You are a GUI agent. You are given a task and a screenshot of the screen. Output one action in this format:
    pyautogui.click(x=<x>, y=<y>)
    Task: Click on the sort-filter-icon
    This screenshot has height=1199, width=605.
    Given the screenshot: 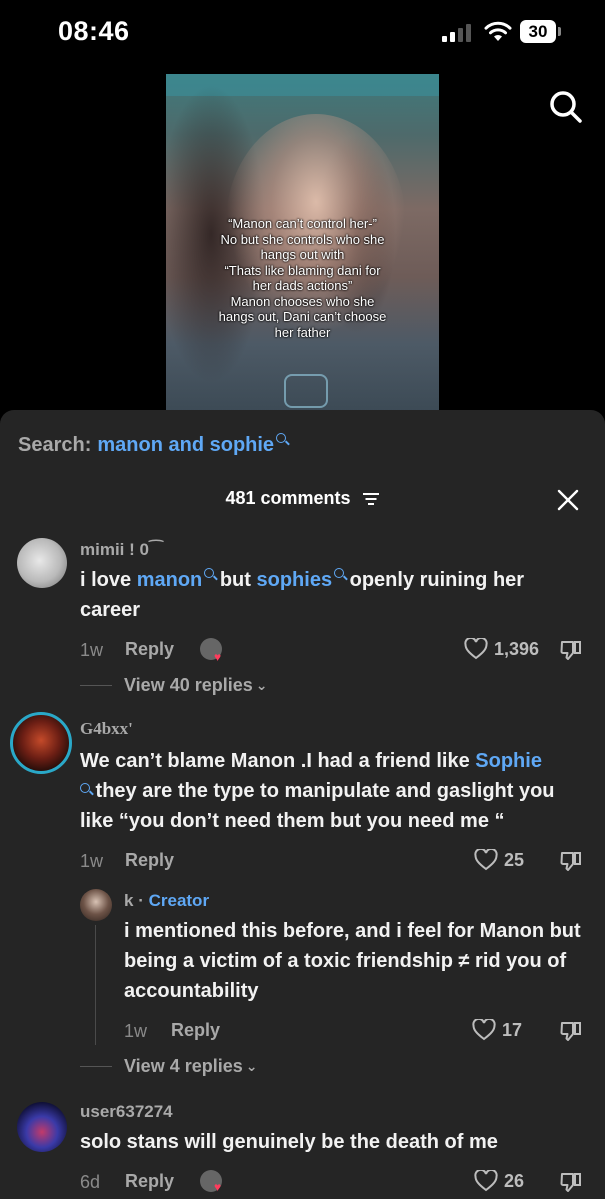 What is the action you would take?
    pyautogui.click(x=371, y=499)
    